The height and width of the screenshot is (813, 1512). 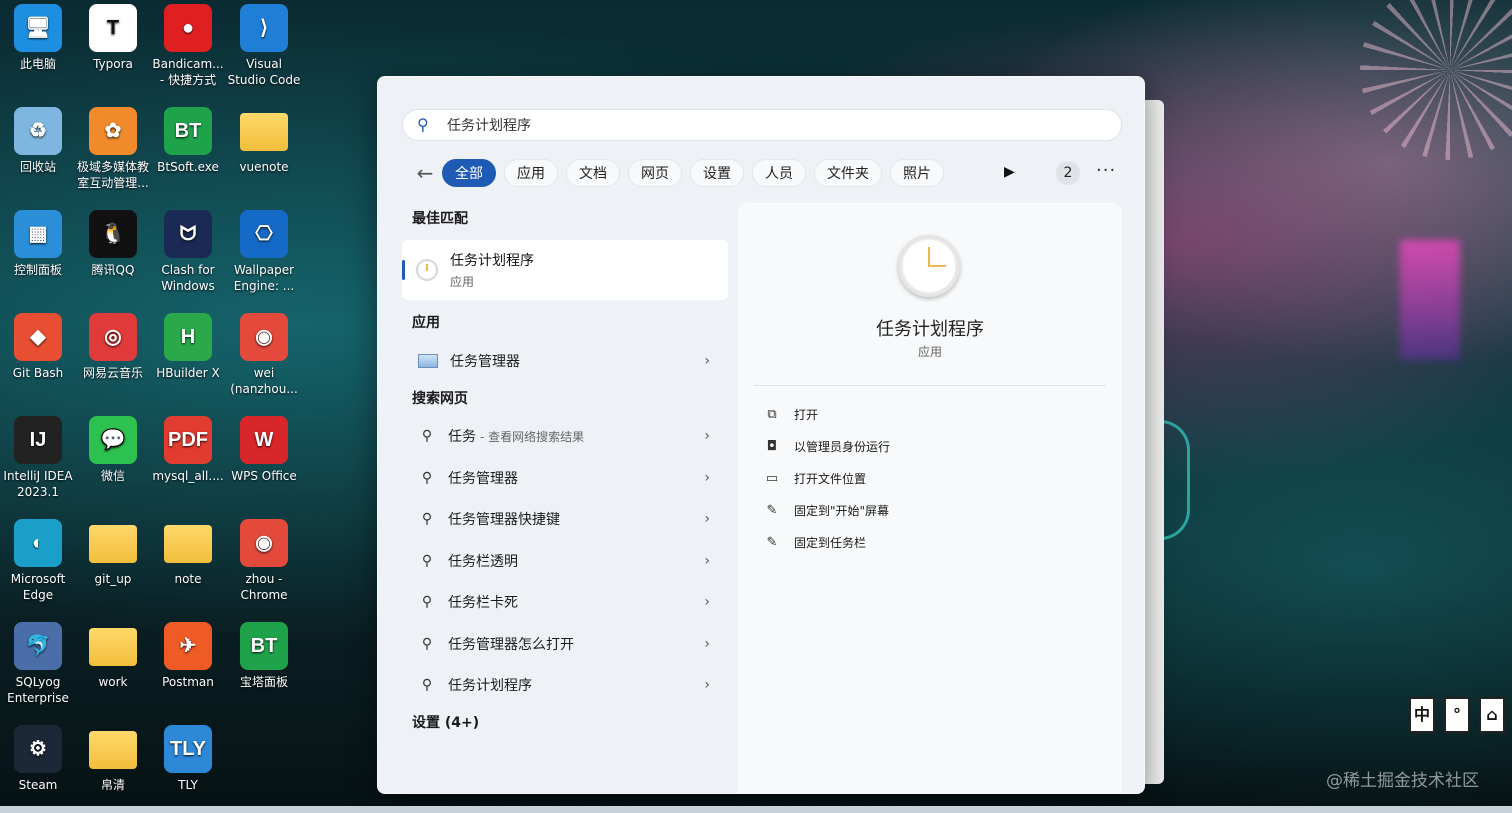 What do you see at coordinates (264, 559) in the screenshot?
I see `desktop-icon: ◉ zhou - Chrome` at bounding box center [264, 559].